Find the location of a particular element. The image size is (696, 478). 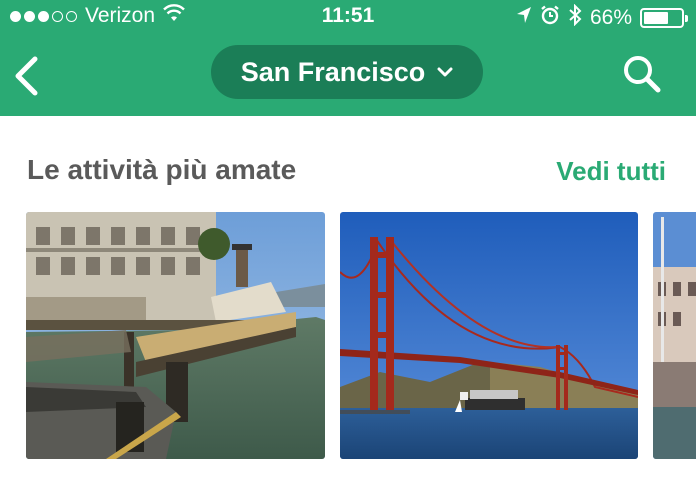

activity-card is located at coordinates (674, 335).